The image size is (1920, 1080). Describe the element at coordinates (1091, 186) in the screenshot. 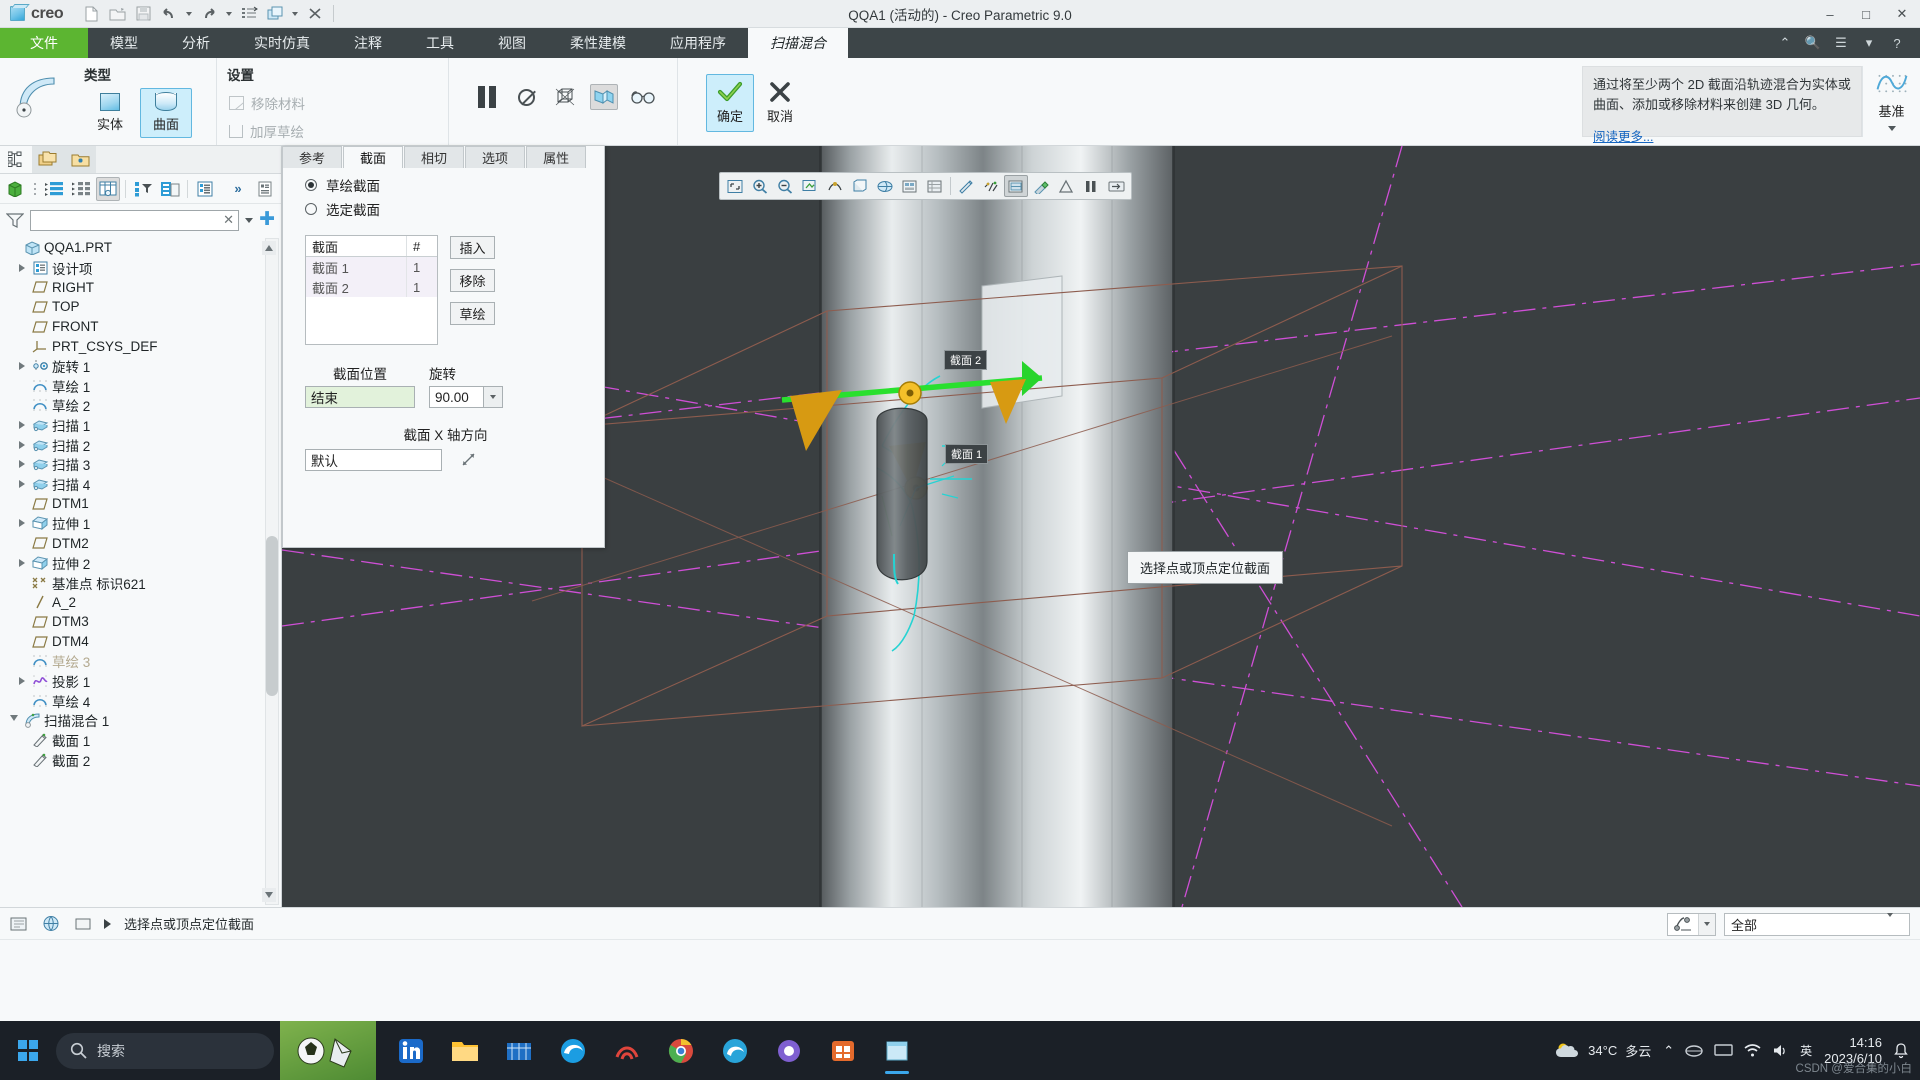

I see `pause-play-icon` at that location.